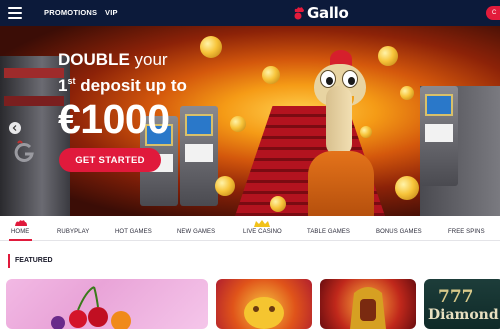 Image resolution: width=500 pixels, height=329 pixels. Describe the element at coordinates (493, 13) in the screenshot. I see `top-cta-button: C` at that location.